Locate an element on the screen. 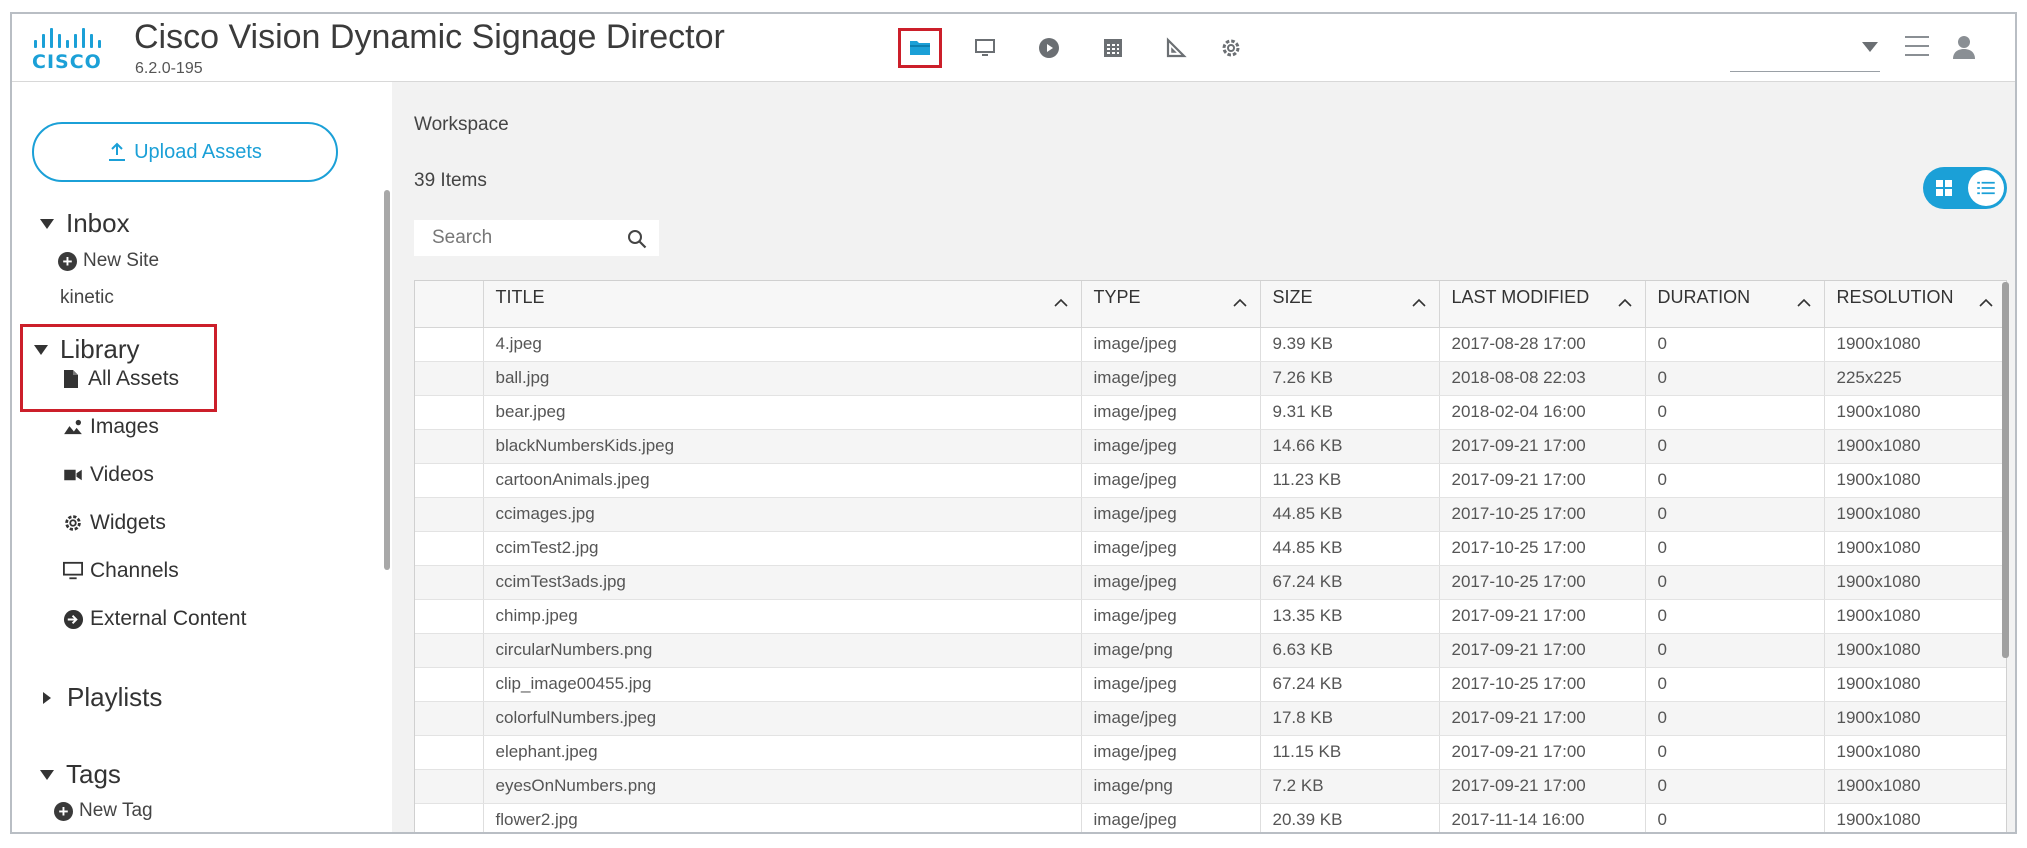  cell-size: 20.39 KB is located at coordinates (1350, 817).